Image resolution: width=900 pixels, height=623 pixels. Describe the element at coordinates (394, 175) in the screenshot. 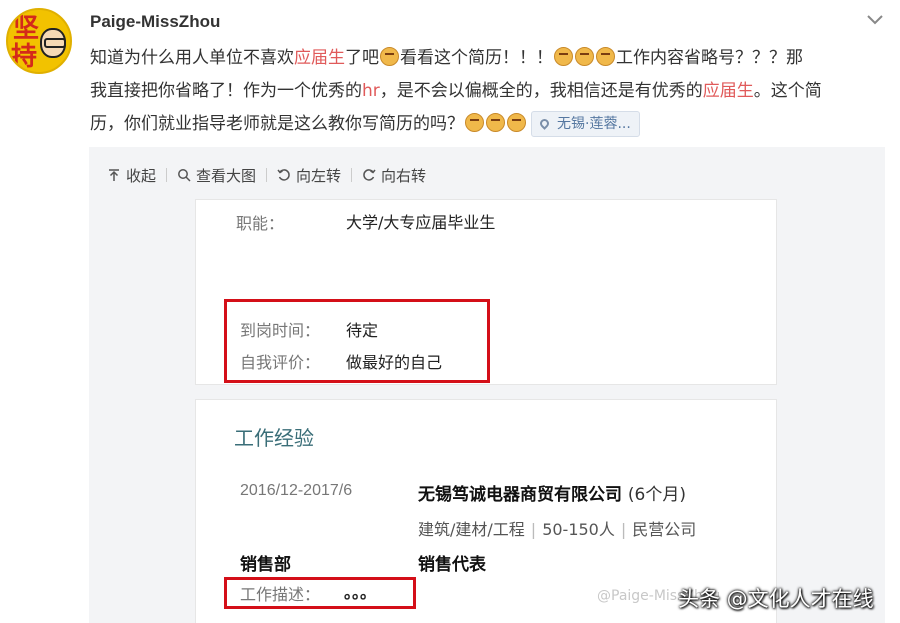

I see `rotate-right-button: 向右转` at that location.